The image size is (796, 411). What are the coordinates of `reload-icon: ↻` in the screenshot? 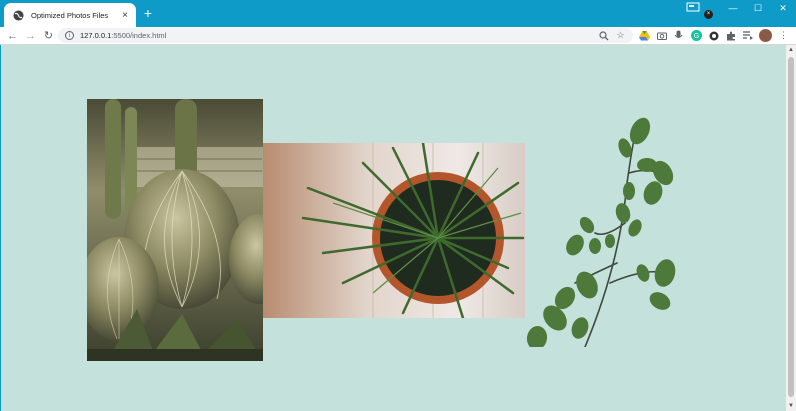 It's located at (48, 35).